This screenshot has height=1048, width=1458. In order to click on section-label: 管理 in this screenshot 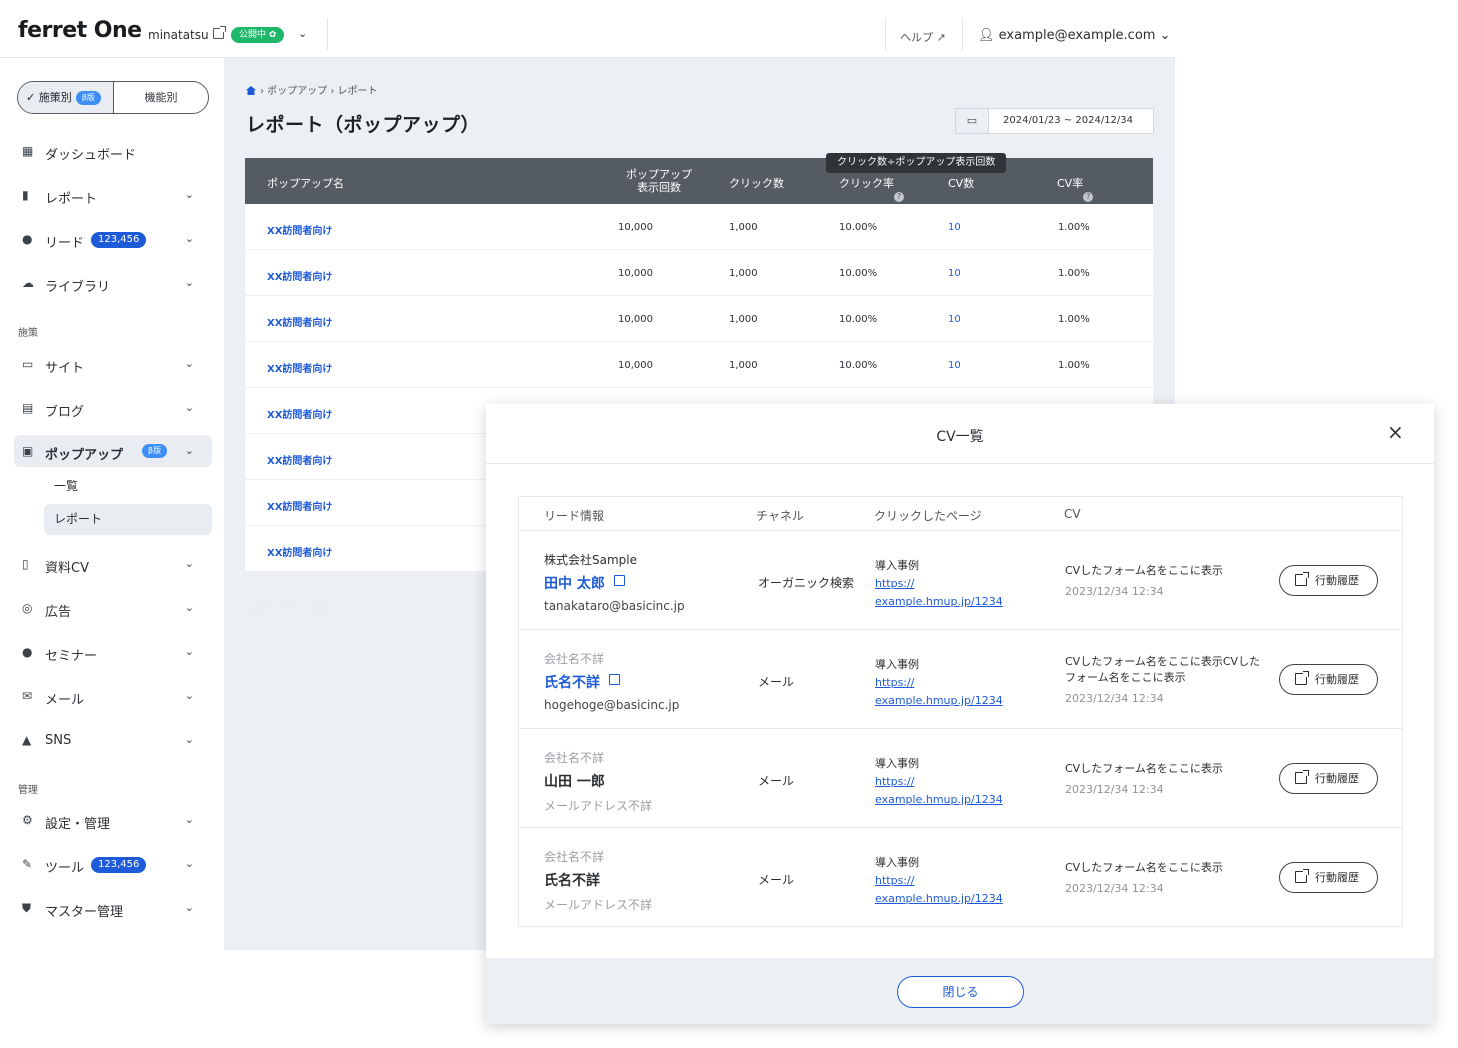, I will do `click(28, 790)`.